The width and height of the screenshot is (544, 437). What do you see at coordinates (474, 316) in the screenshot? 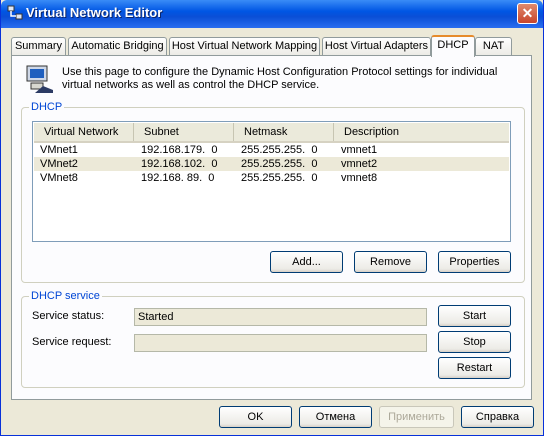
I see `start-button: Start` at bounding box center [474, 316].